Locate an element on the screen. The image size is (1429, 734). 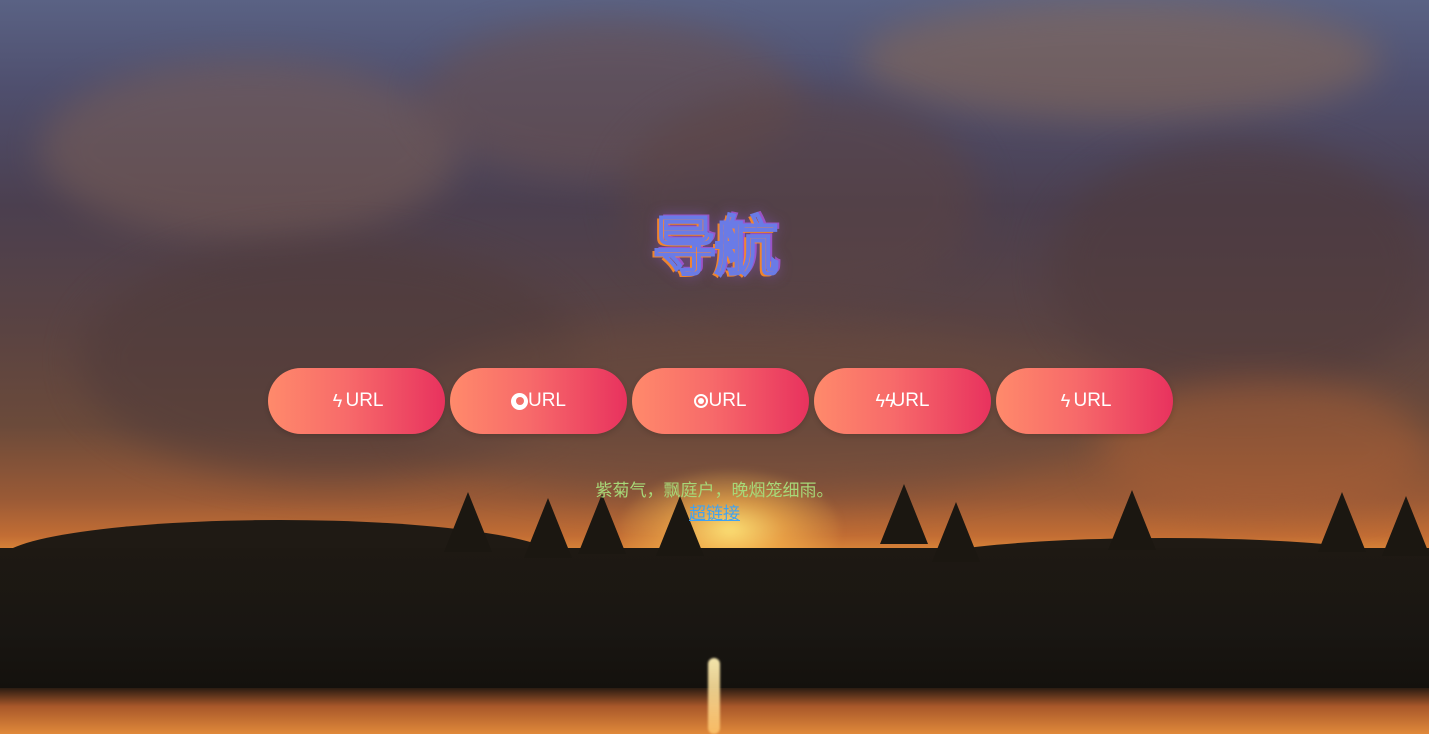
chrome-icon is located at coordinates (701, 401).